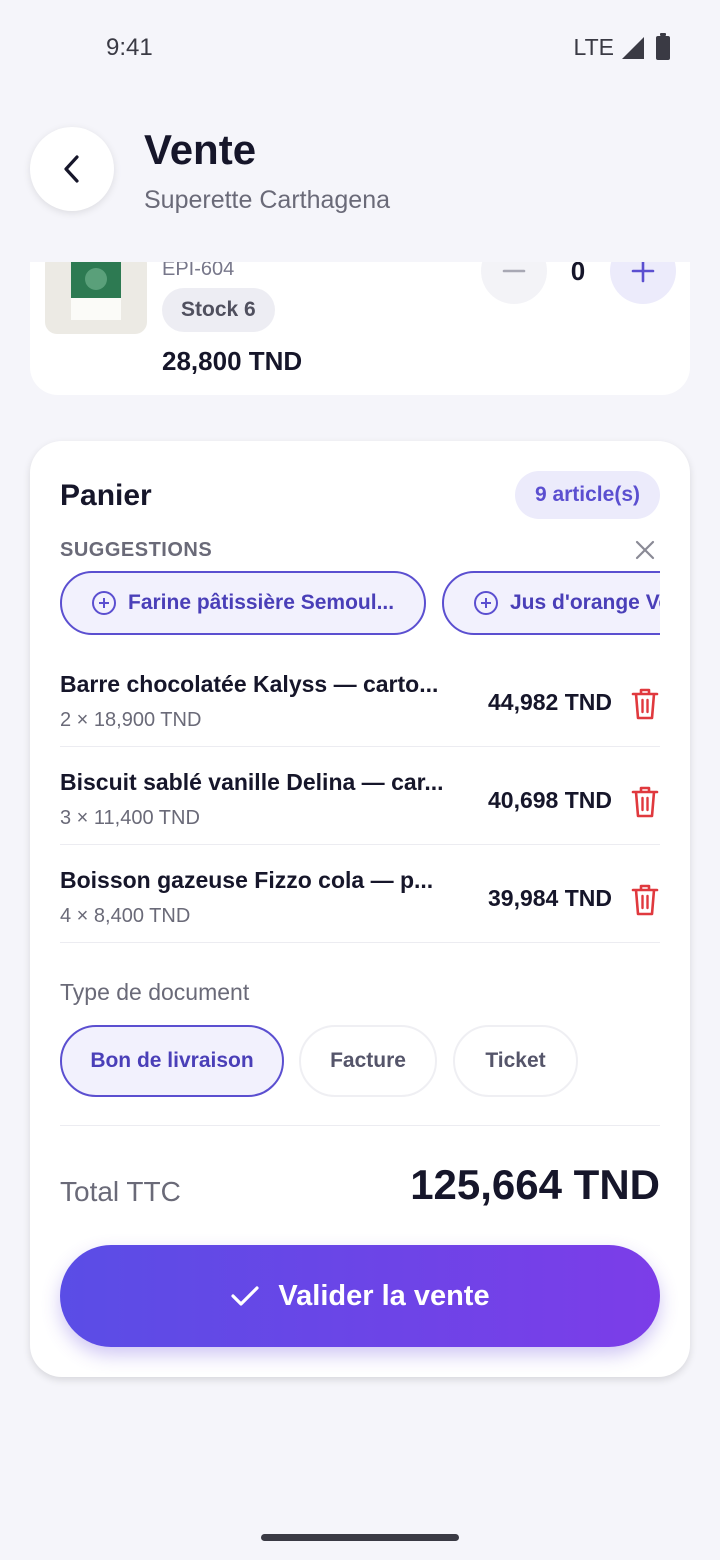 Image resolution: width=720 pixels, height=1560 pixels. I want to click on increase-quantity-button, so click(643, 283).